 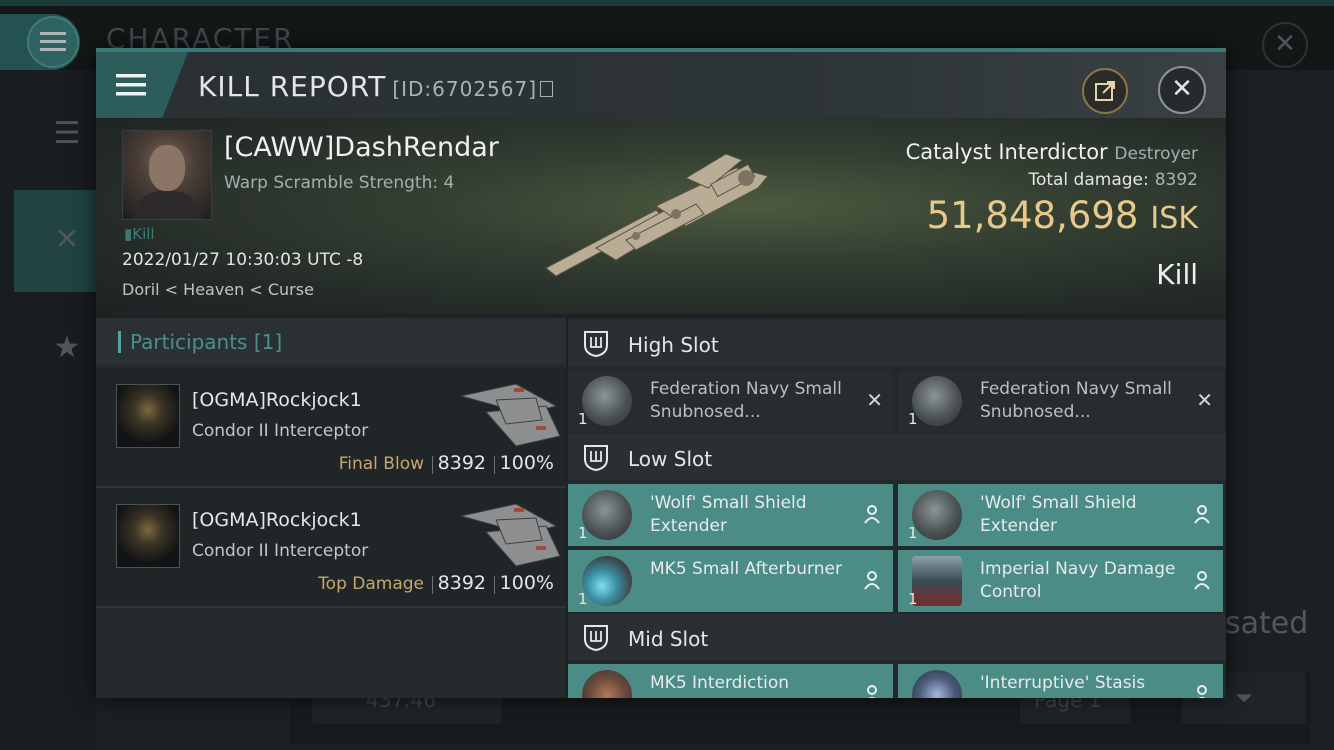 What do you see at coordinates (937, 684) in the screenshot?
I see `stasis-webifier-icon` at bounding box center [937, 684].